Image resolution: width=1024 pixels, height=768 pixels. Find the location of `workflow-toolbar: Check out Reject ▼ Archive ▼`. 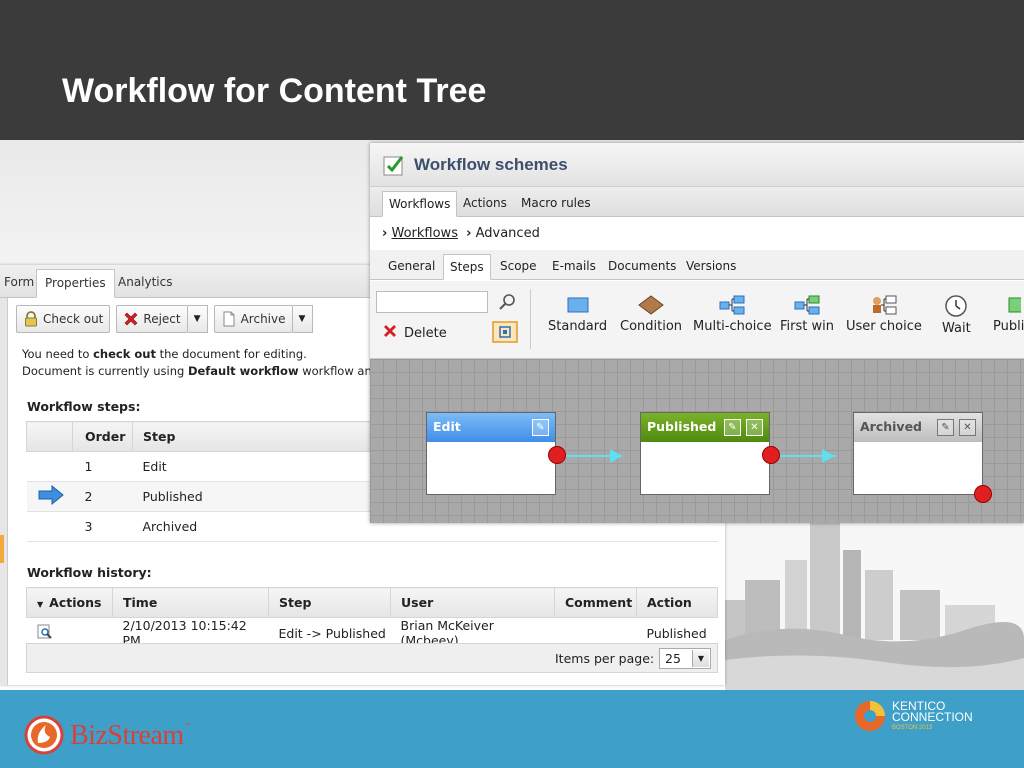

workflow-toolbar: Check out Reject ▼ Archive ▼ is located at coordinates (164, 320).